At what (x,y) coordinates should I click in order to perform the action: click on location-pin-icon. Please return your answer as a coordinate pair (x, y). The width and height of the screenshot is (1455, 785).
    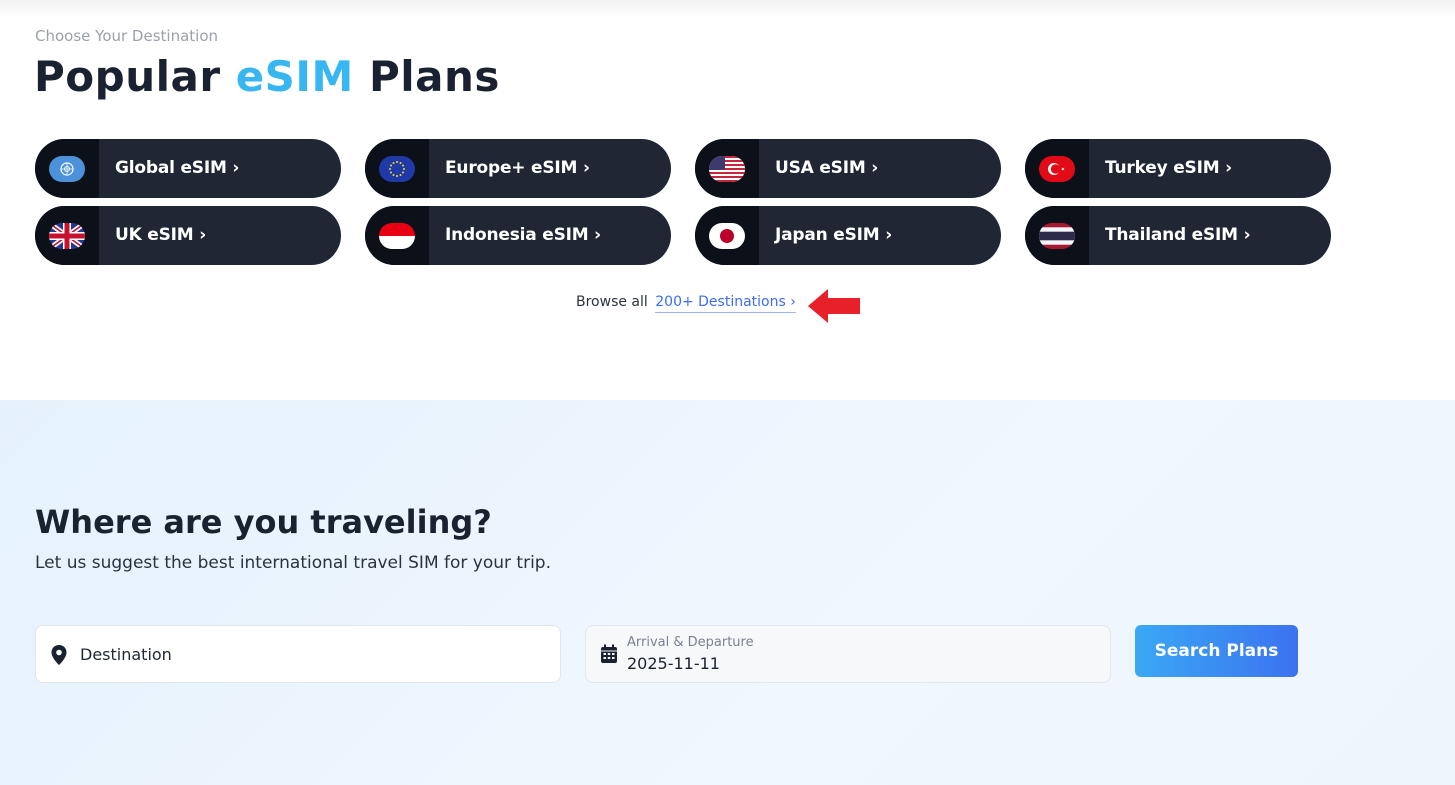
    Looking at the image, I should click on (59, 655).